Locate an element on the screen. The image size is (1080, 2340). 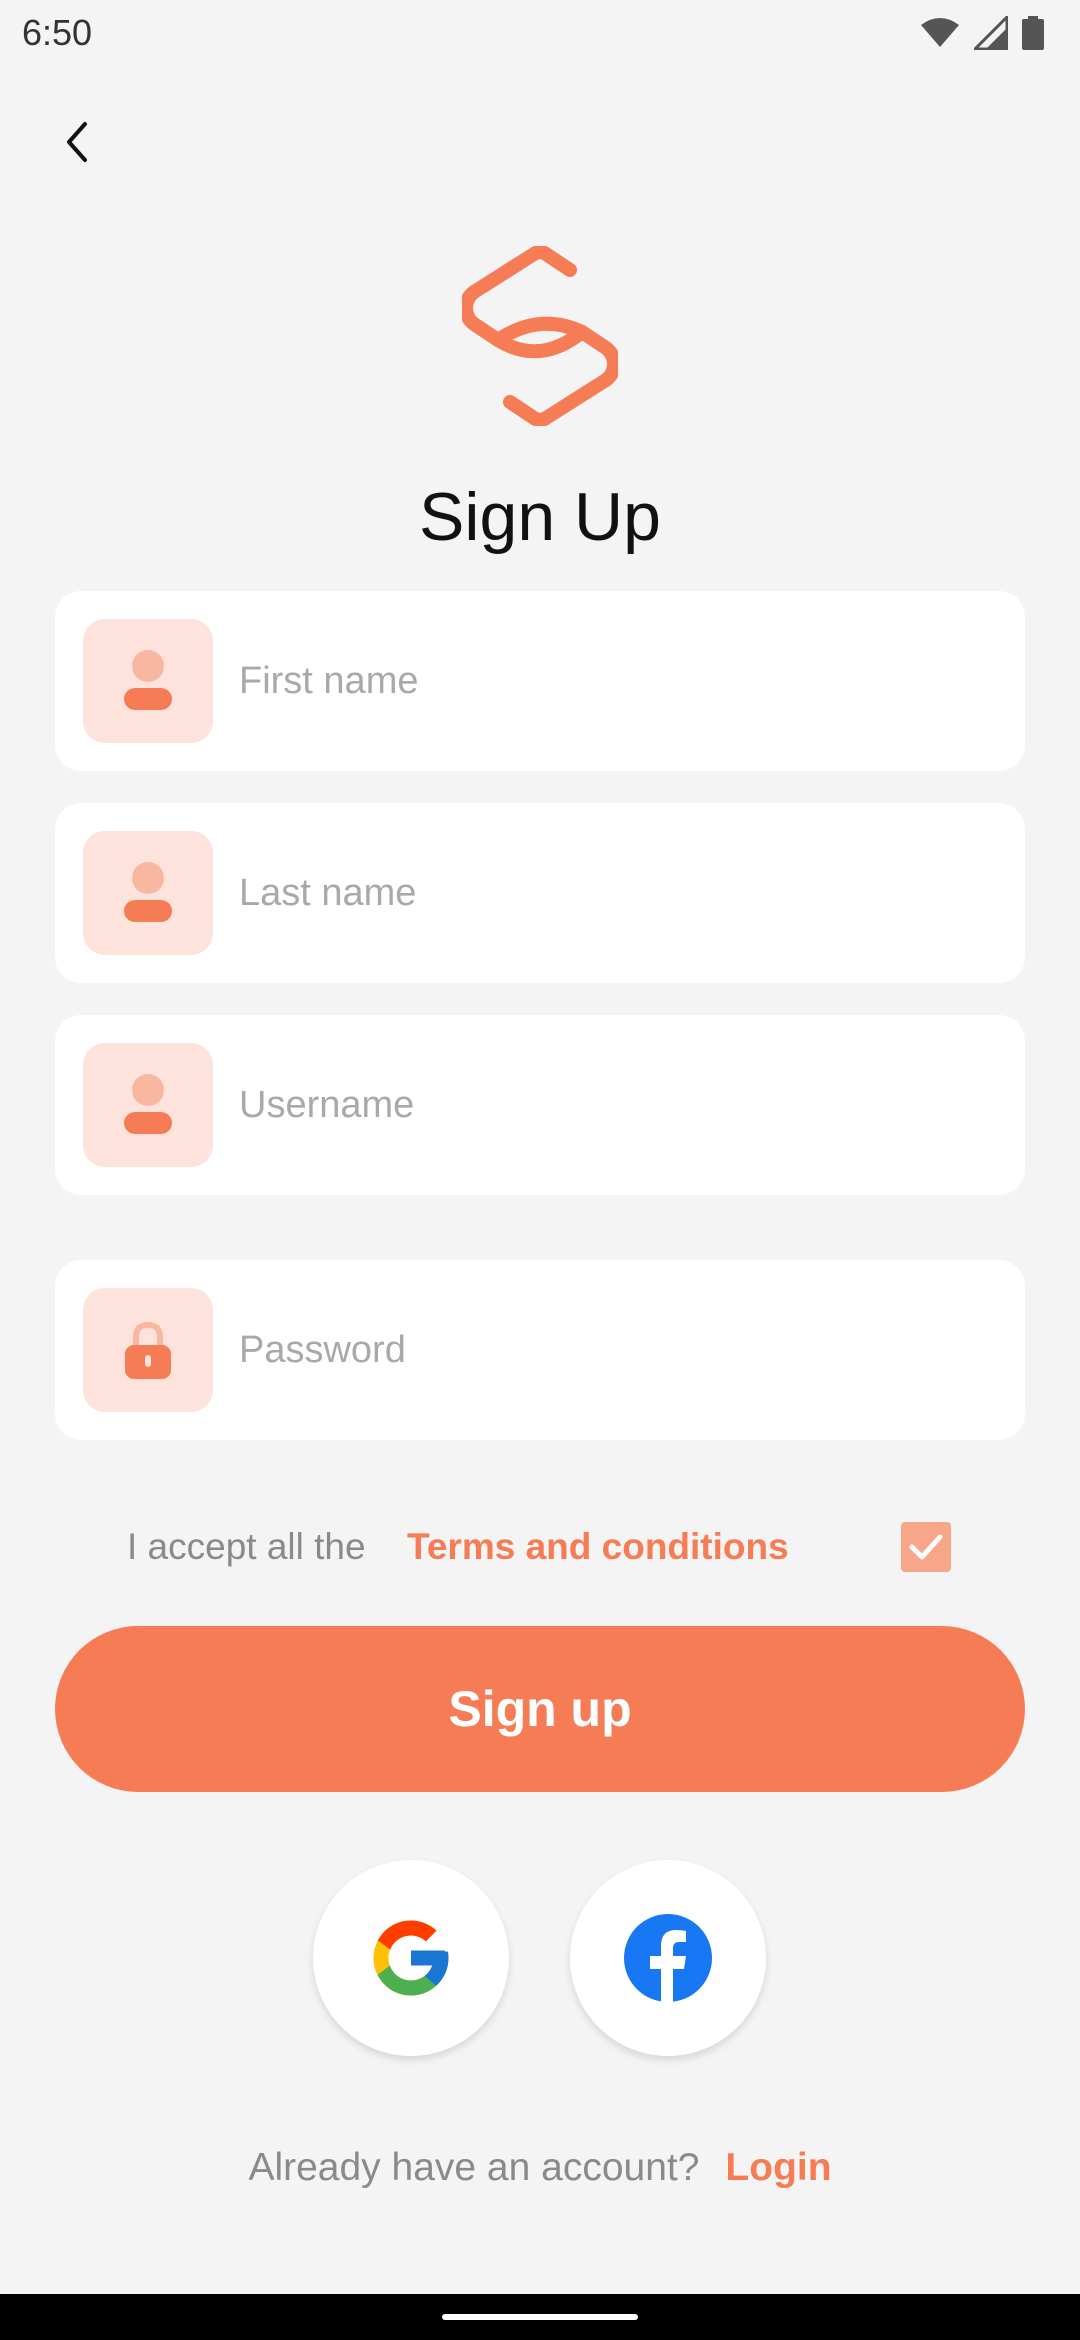
google-icon is located at coordinates (411, 1958).